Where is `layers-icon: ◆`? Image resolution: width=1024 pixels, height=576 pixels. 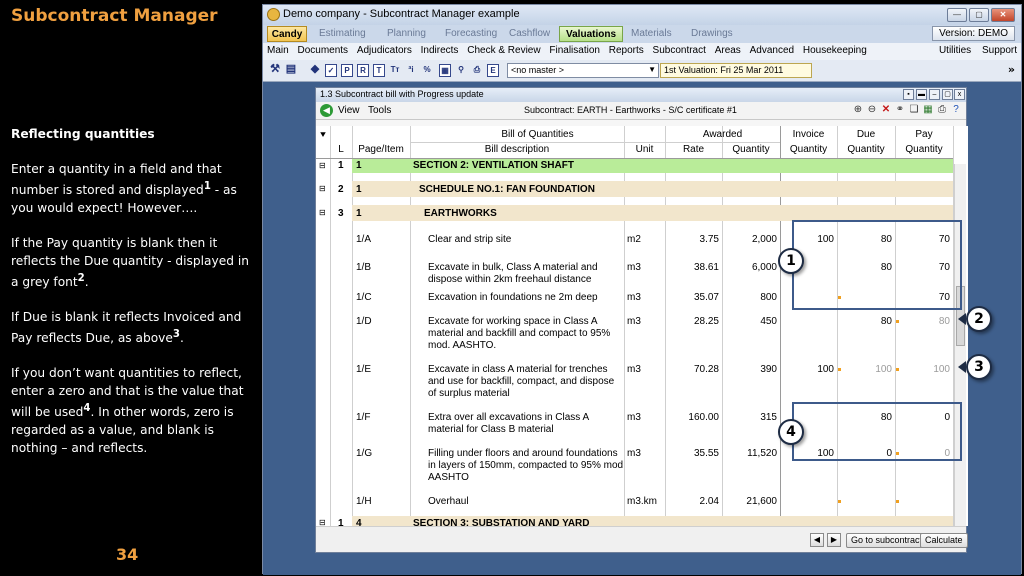 layers-icon: ◆ is located at coordinates (315, 70).